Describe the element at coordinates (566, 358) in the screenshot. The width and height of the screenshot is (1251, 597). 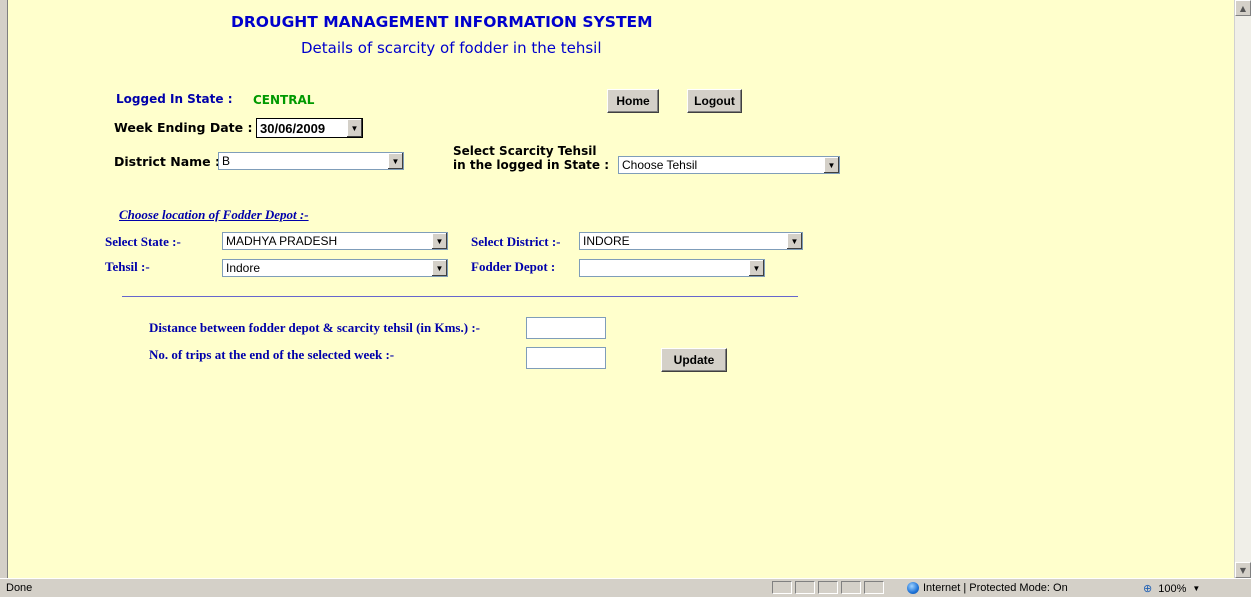
I see `trips-input` at that location.